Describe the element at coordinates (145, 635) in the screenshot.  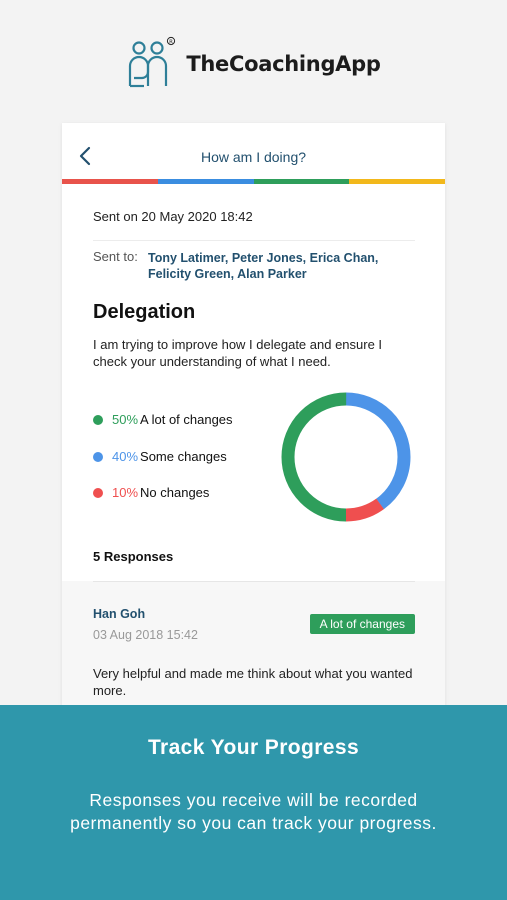
I see `response-date: 03 Aug 2018 15:42` at that location.